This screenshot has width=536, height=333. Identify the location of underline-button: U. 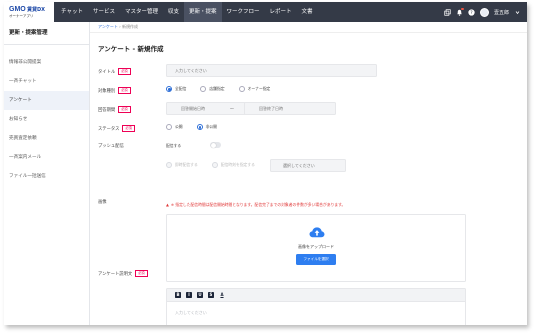
(200, 295).